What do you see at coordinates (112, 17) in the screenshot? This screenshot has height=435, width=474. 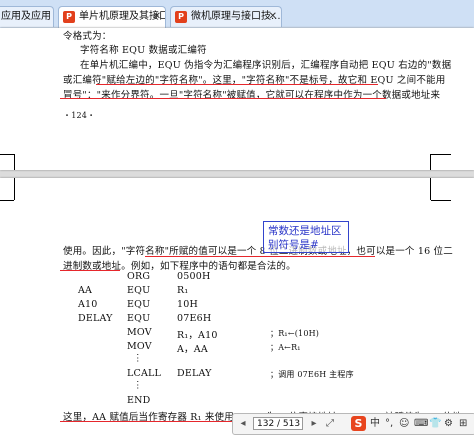 I see `tab-document-2: P 单片机原理及其接口... ✕` at bounding box center [112, 17].